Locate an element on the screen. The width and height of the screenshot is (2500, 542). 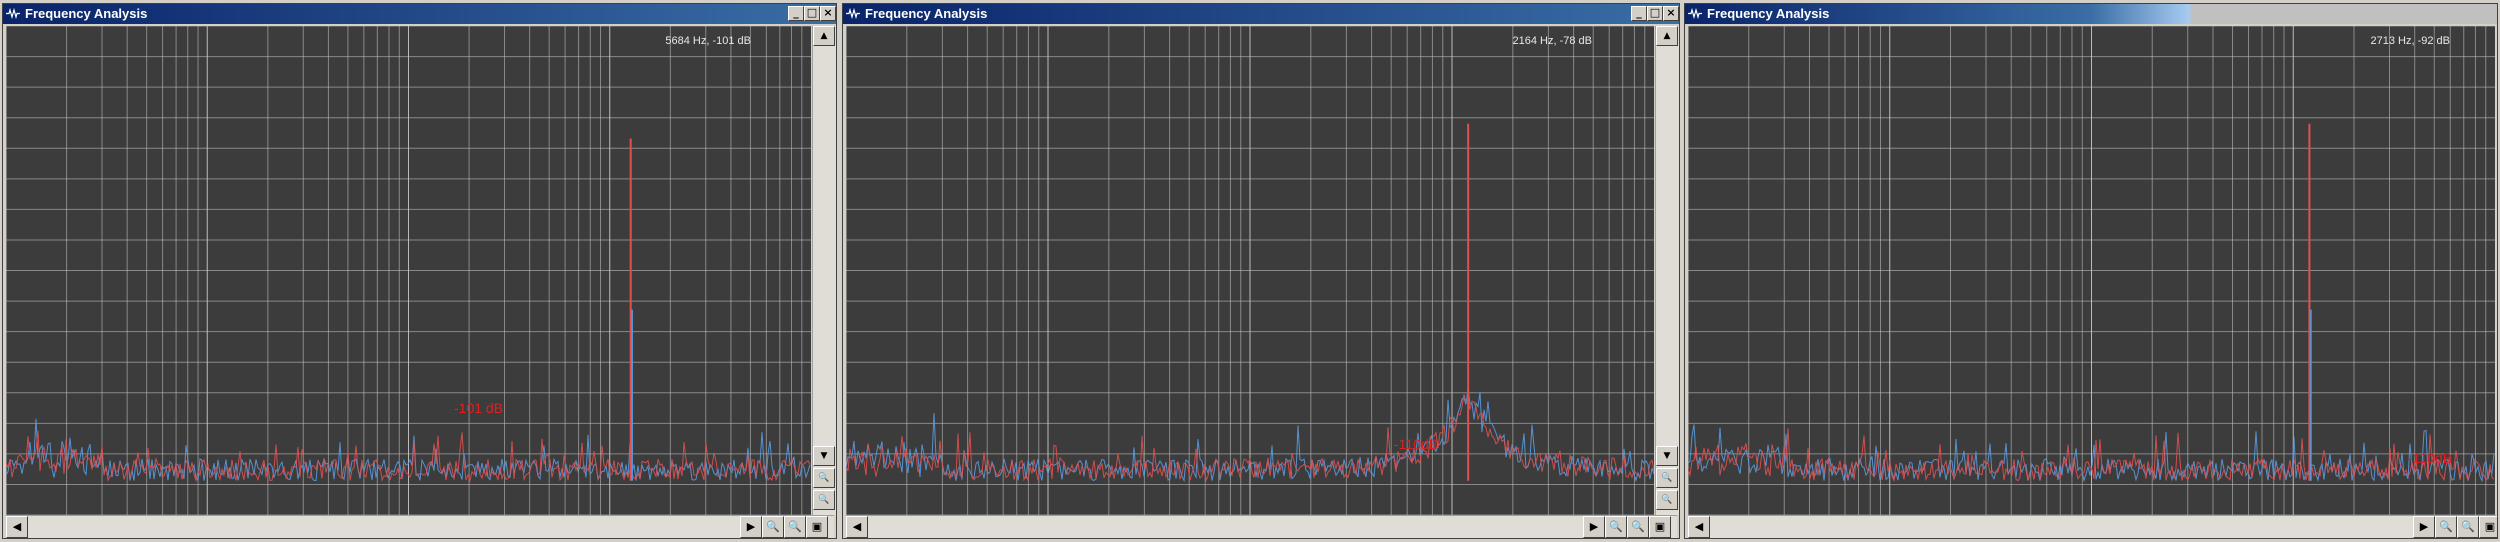
title-bar: Frequency Analysis is located at coordinates (2091, 14).